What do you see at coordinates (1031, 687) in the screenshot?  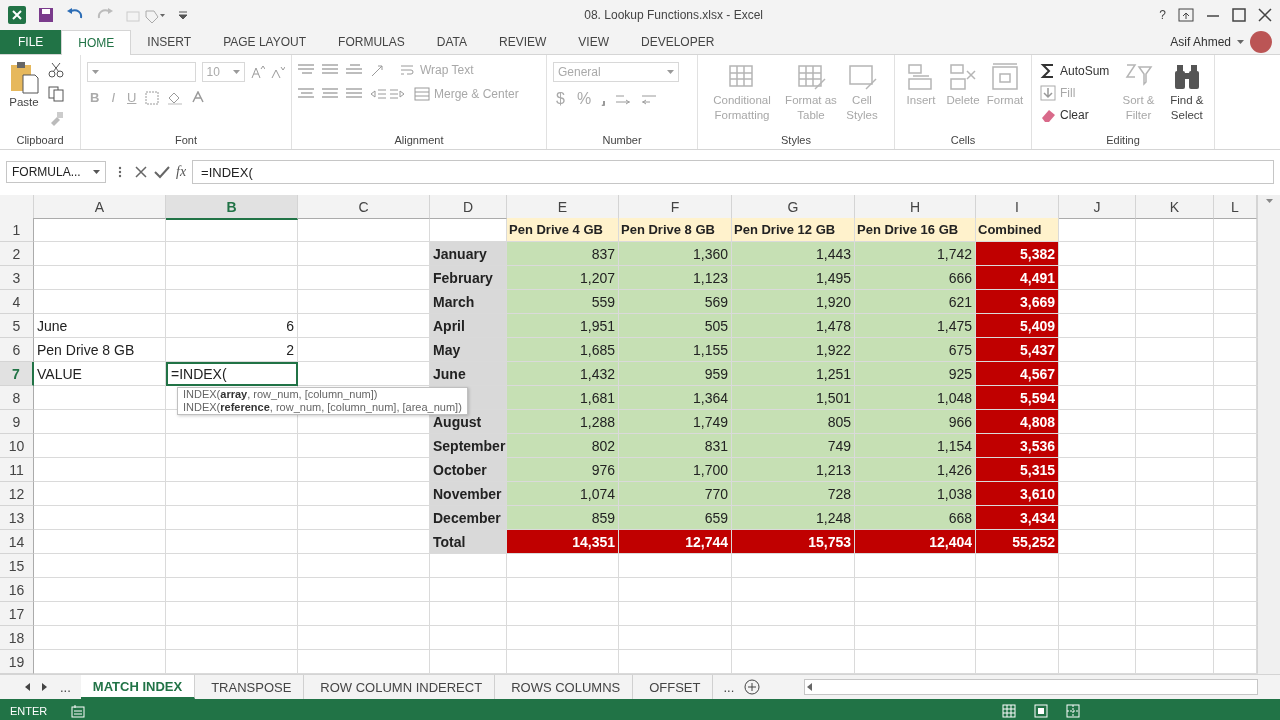 I see `horizontal-scrollbar` at bounding box center [1031, 687].